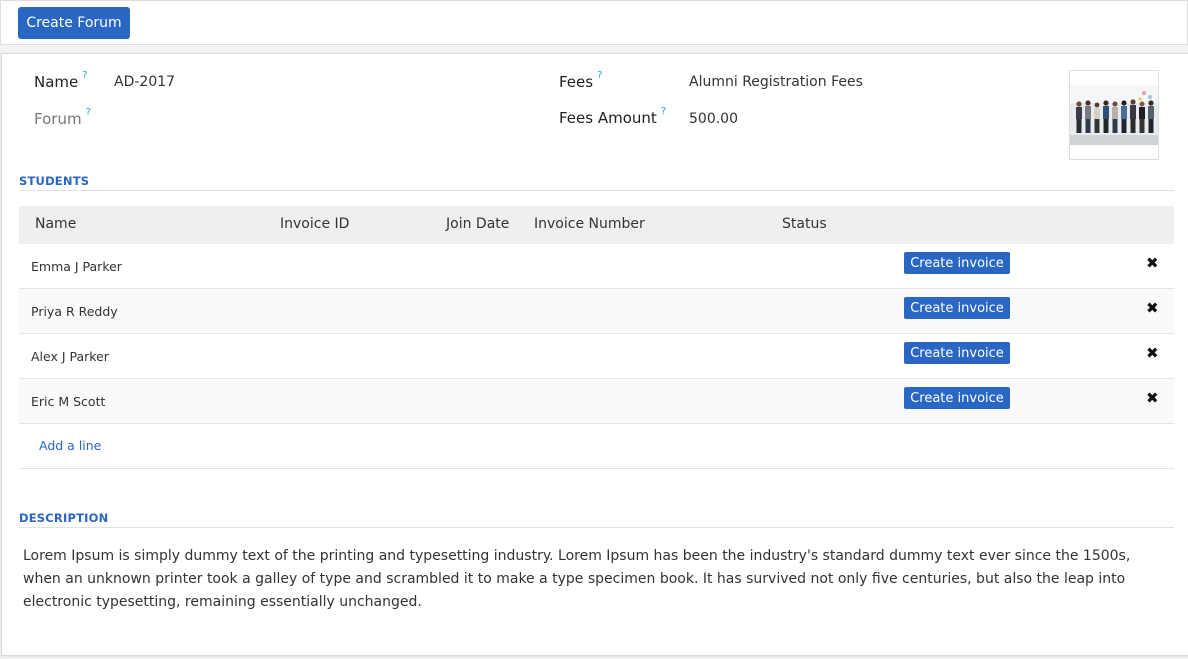 The height and width of the screenshot is (659, 1188). I want to click on student-name: Alex J Parker, so click(70, 356).